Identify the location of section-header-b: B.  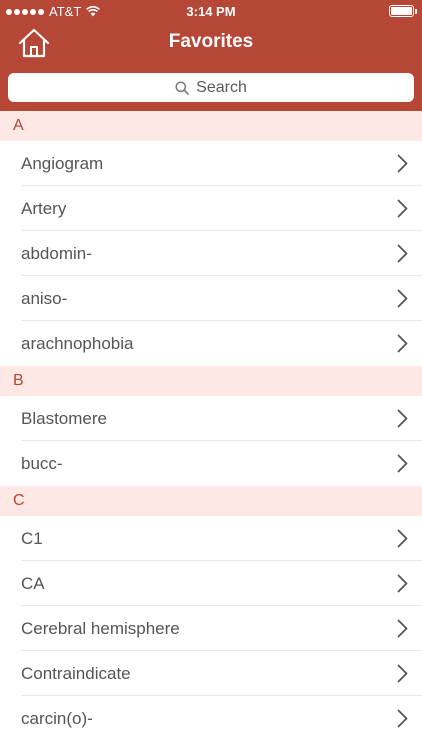
(211, 381).